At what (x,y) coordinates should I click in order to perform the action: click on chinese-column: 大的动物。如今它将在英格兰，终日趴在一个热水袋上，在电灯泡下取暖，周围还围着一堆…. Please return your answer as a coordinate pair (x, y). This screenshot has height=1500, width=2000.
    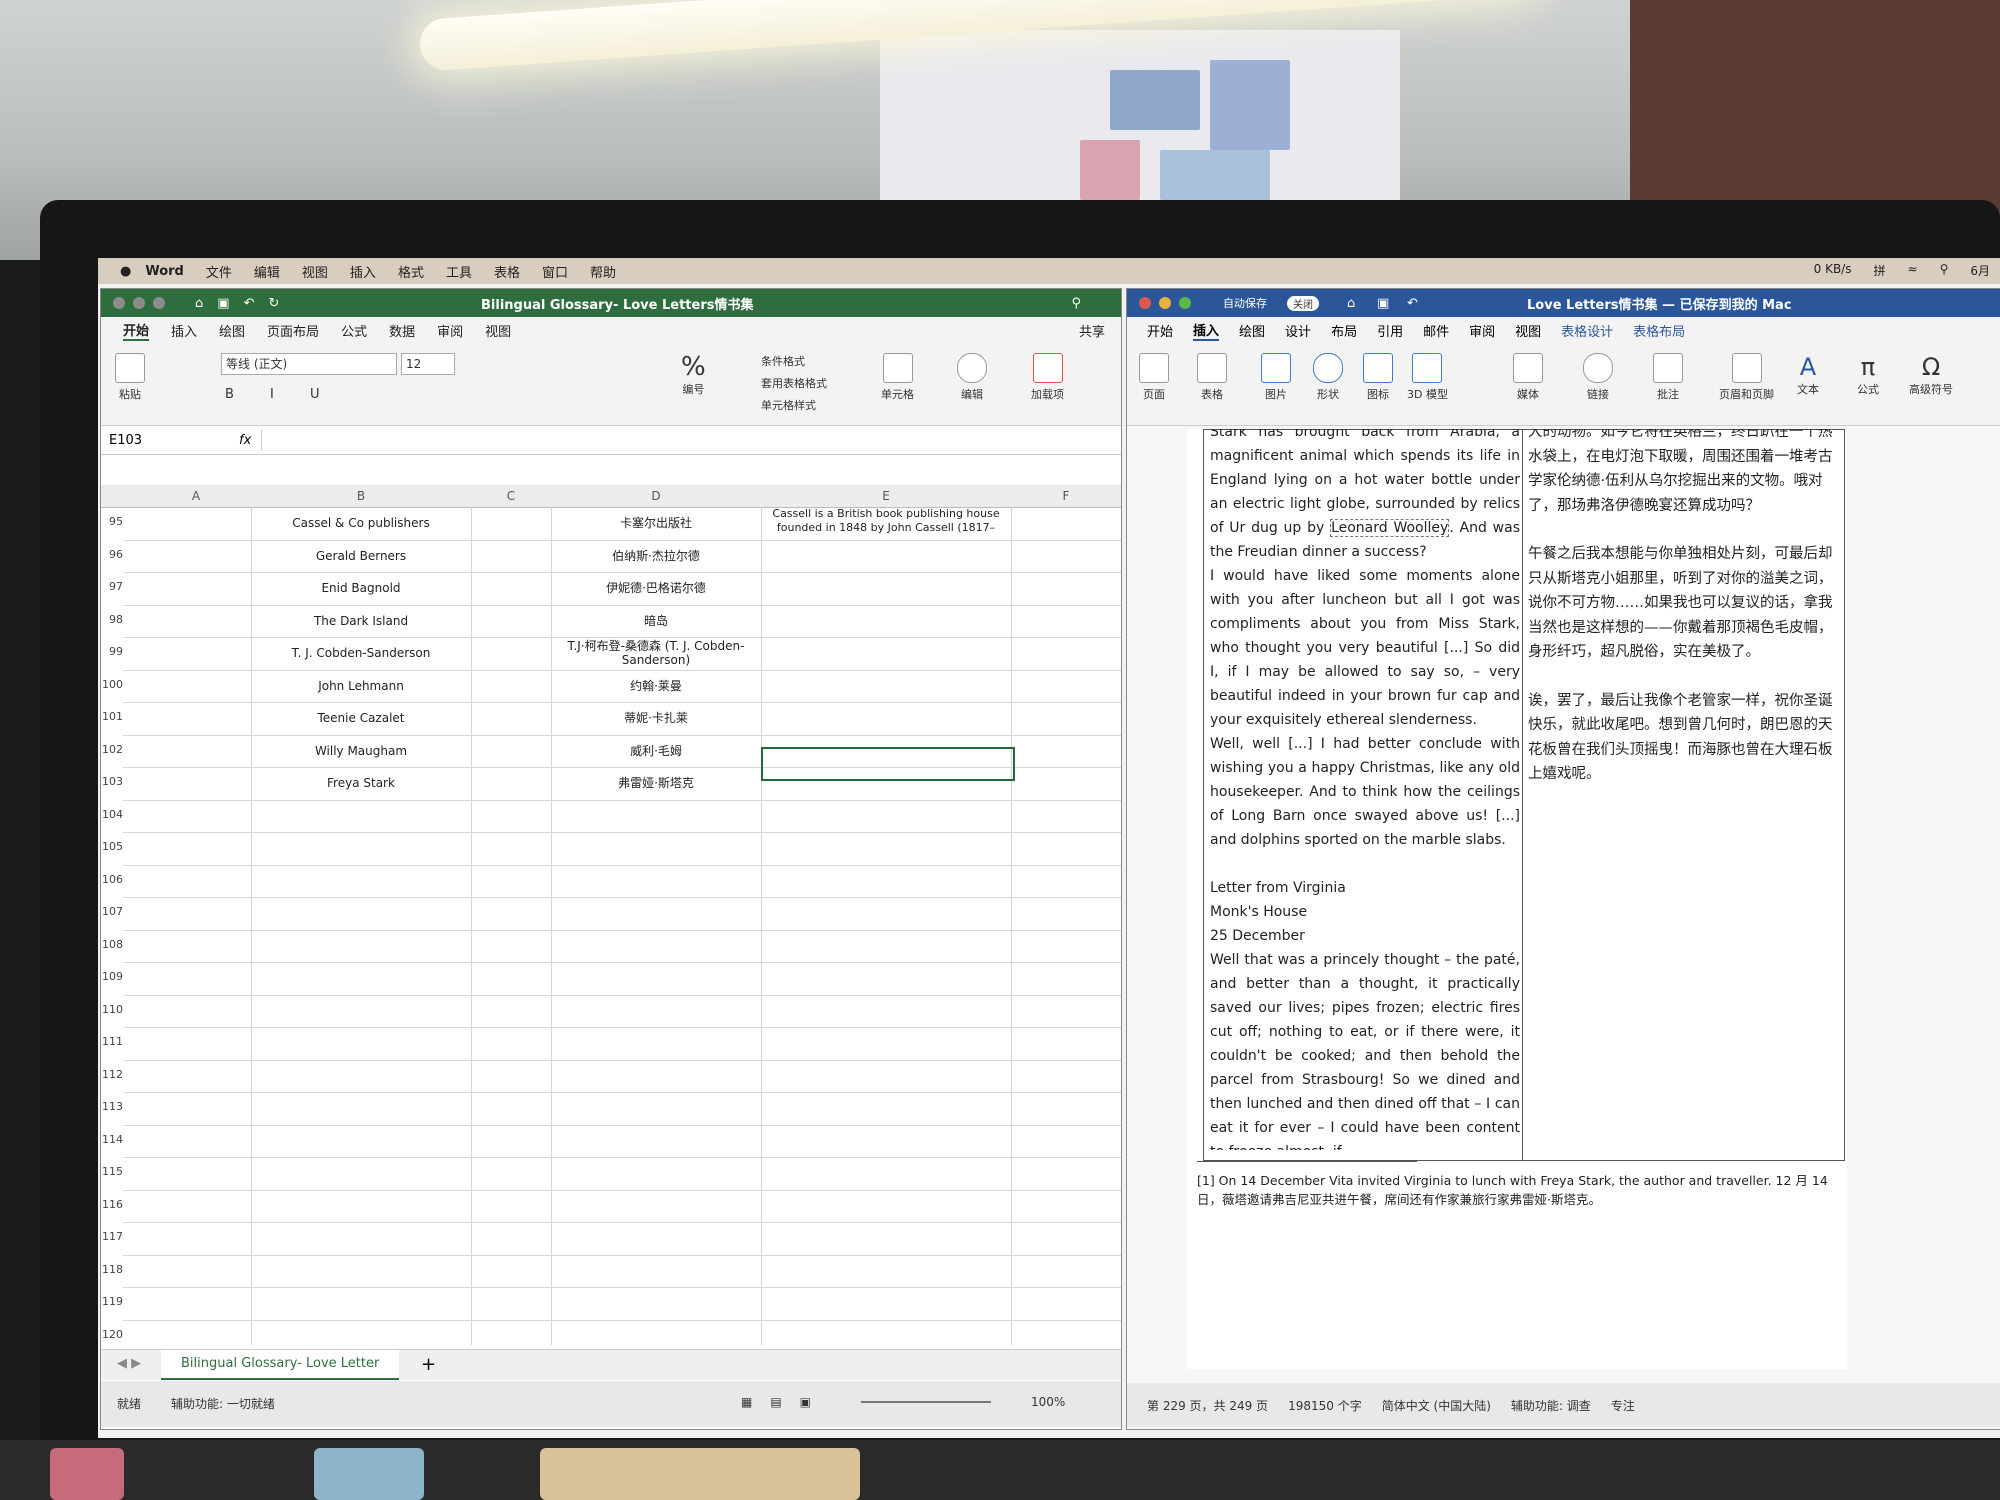
    Looking at the image, I should click on (1683, 789).